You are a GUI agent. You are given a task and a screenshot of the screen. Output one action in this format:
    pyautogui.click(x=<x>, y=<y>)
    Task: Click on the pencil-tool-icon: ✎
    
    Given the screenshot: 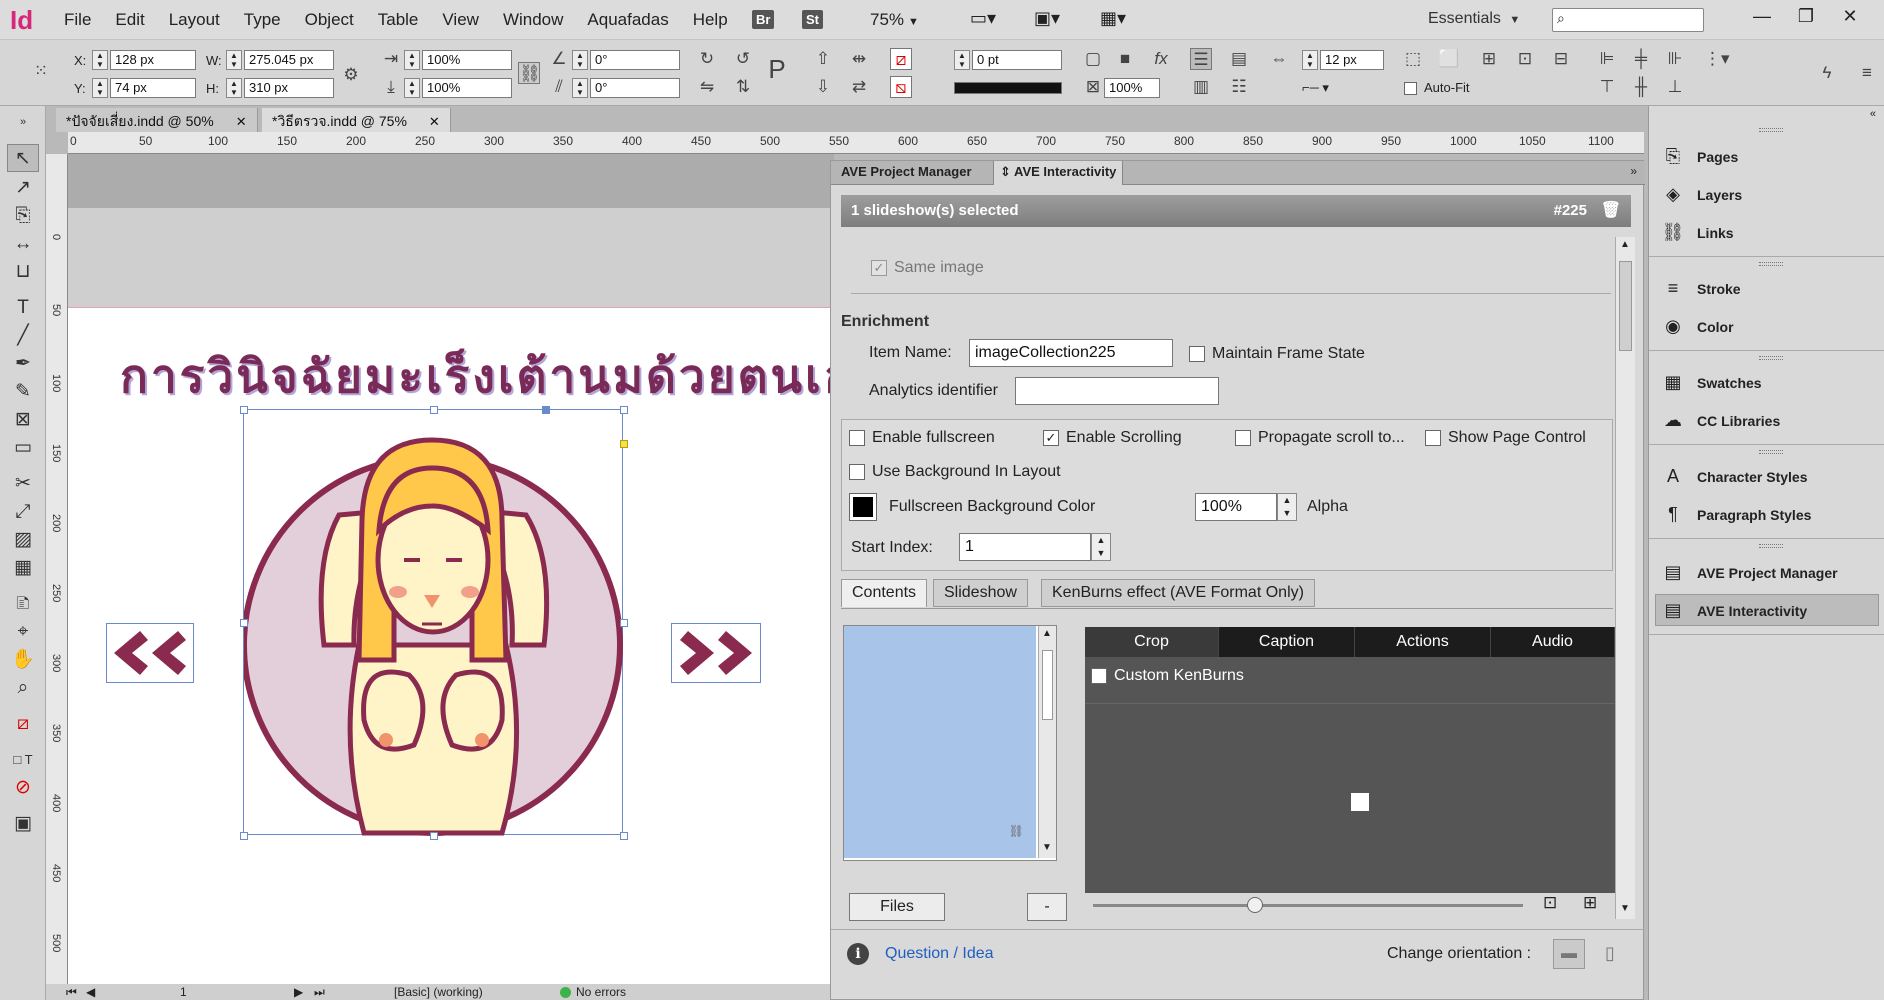 What is the action you would take?
    pyautogui.click(x=23, y=392)
    